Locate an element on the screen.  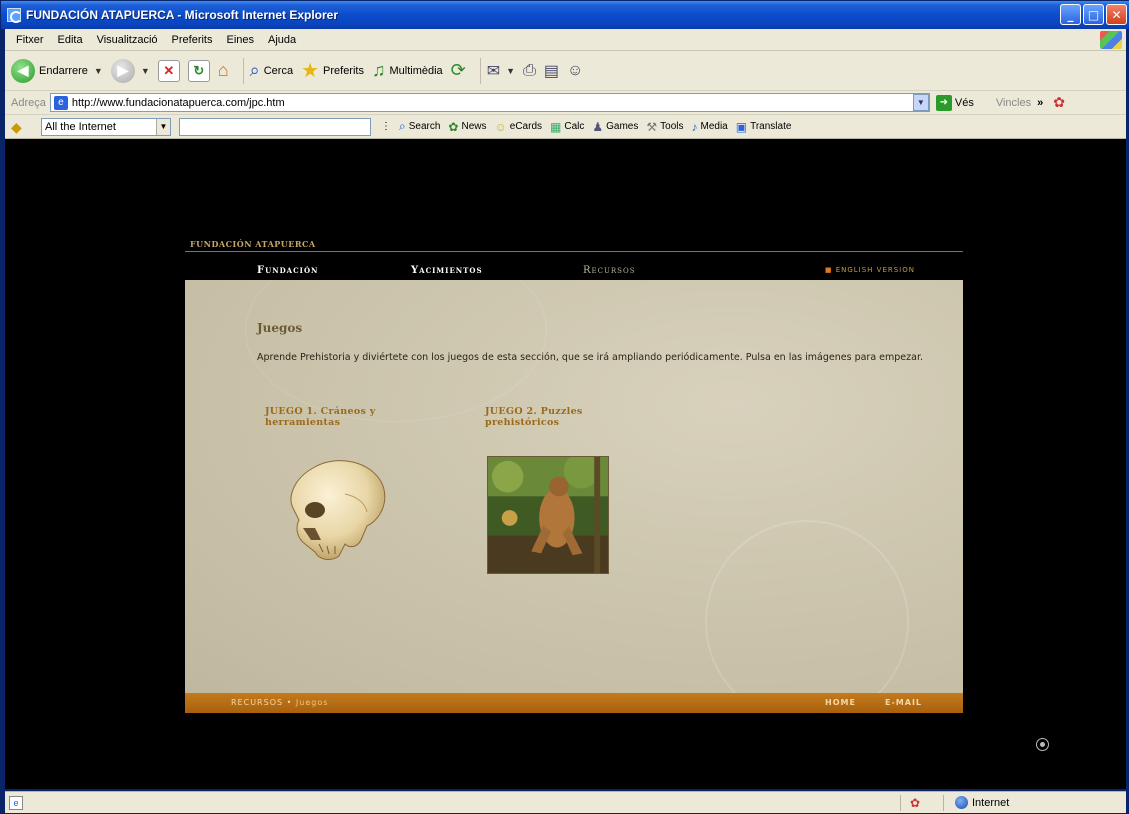
zone-label: Internet is located at coordinates (991, 802).